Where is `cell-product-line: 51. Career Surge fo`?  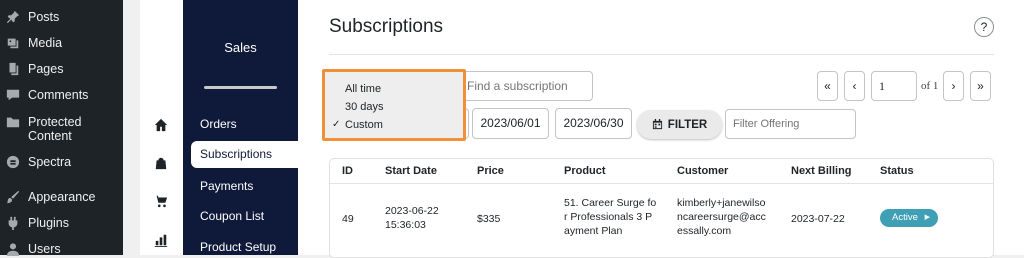 cell-product-line: 51. Career Surge fo is located at coordinates (610, 203).